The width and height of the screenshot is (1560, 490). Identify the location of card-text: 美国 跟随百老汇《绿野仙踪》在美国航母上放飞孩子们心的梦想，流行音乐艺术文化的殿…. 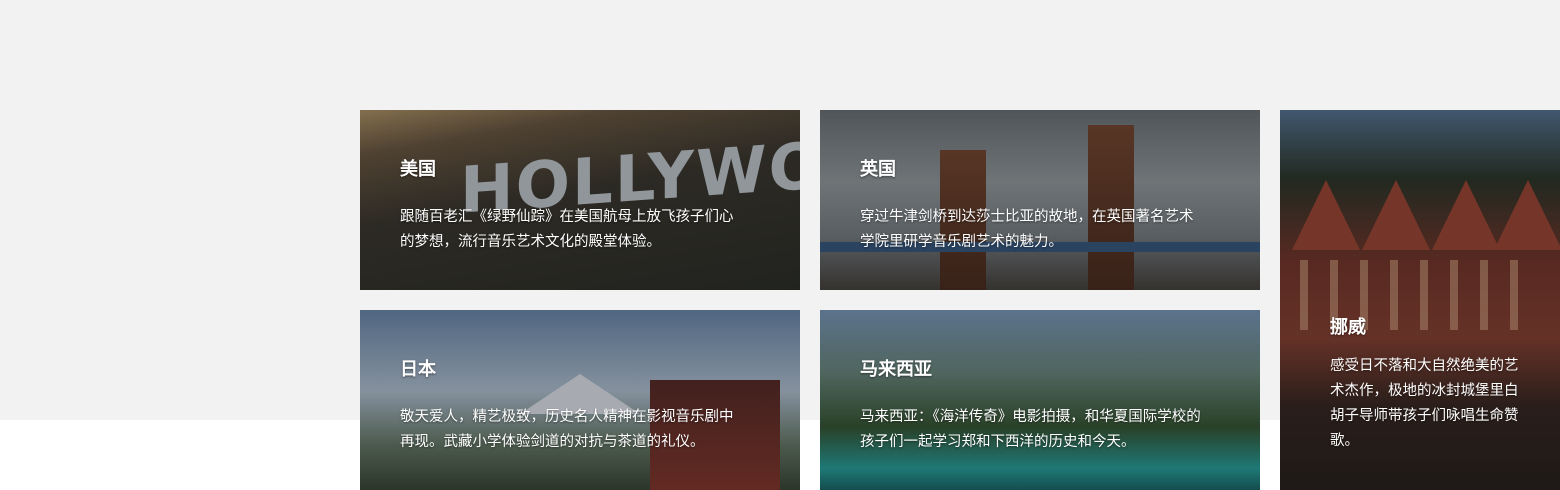
(572, 206).